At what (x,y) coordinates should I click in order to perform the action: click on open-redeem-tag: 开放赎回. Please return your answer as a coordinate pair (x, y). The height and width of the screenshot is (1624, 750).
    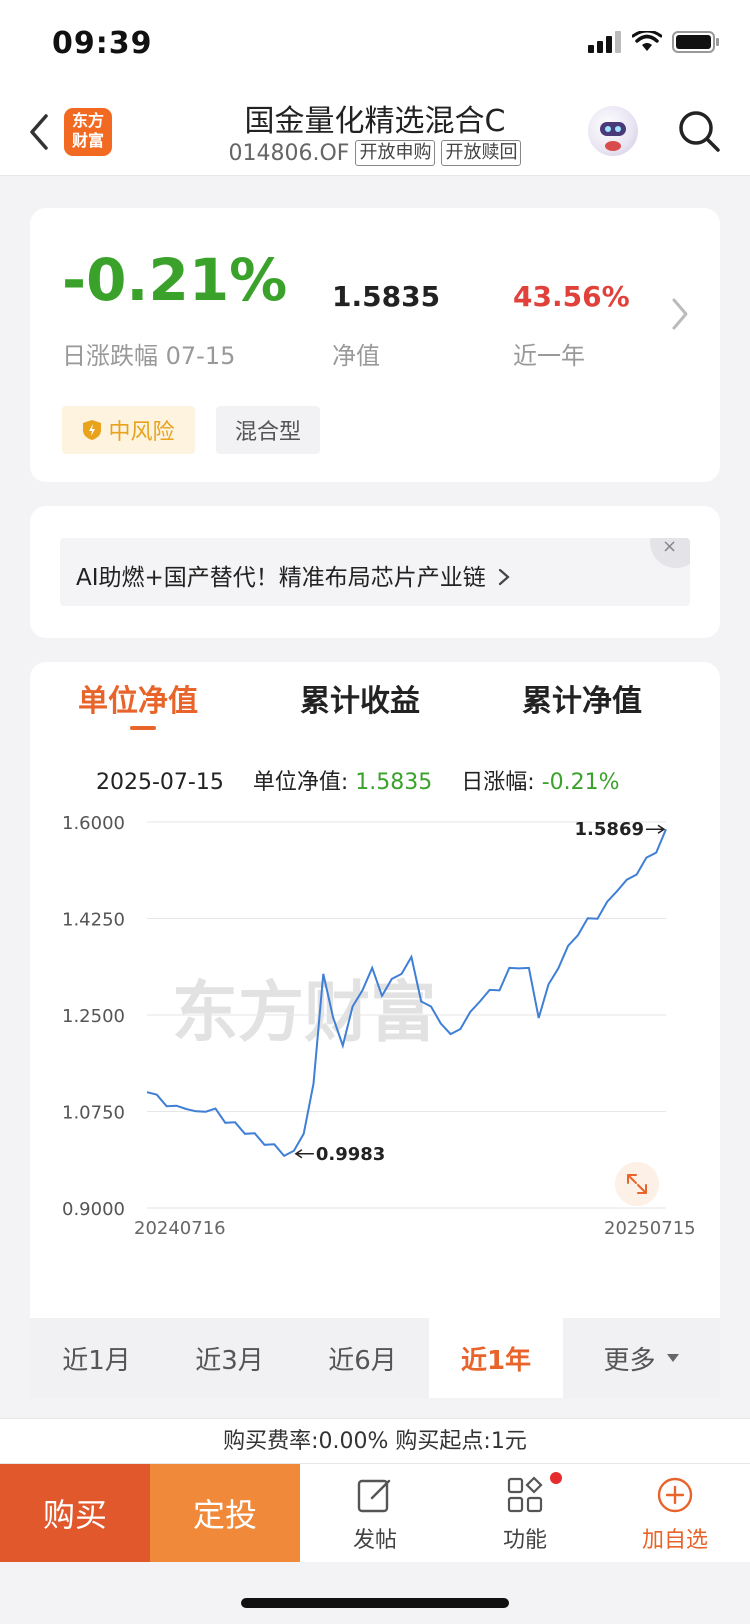
    Looking at the image, I should click on (481, 153).